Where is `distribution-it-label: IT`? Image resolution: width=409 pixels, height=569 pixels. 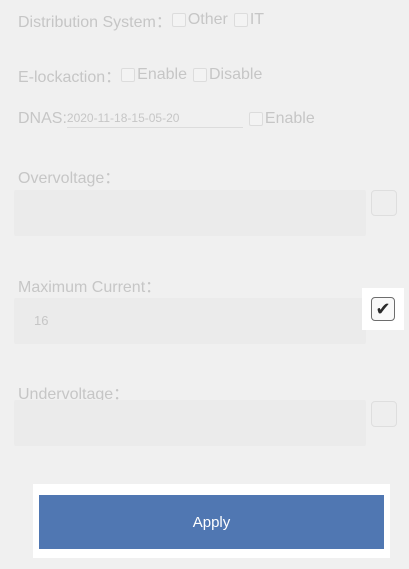
distribution-it-label: IT is located at coordinates (257, 19).